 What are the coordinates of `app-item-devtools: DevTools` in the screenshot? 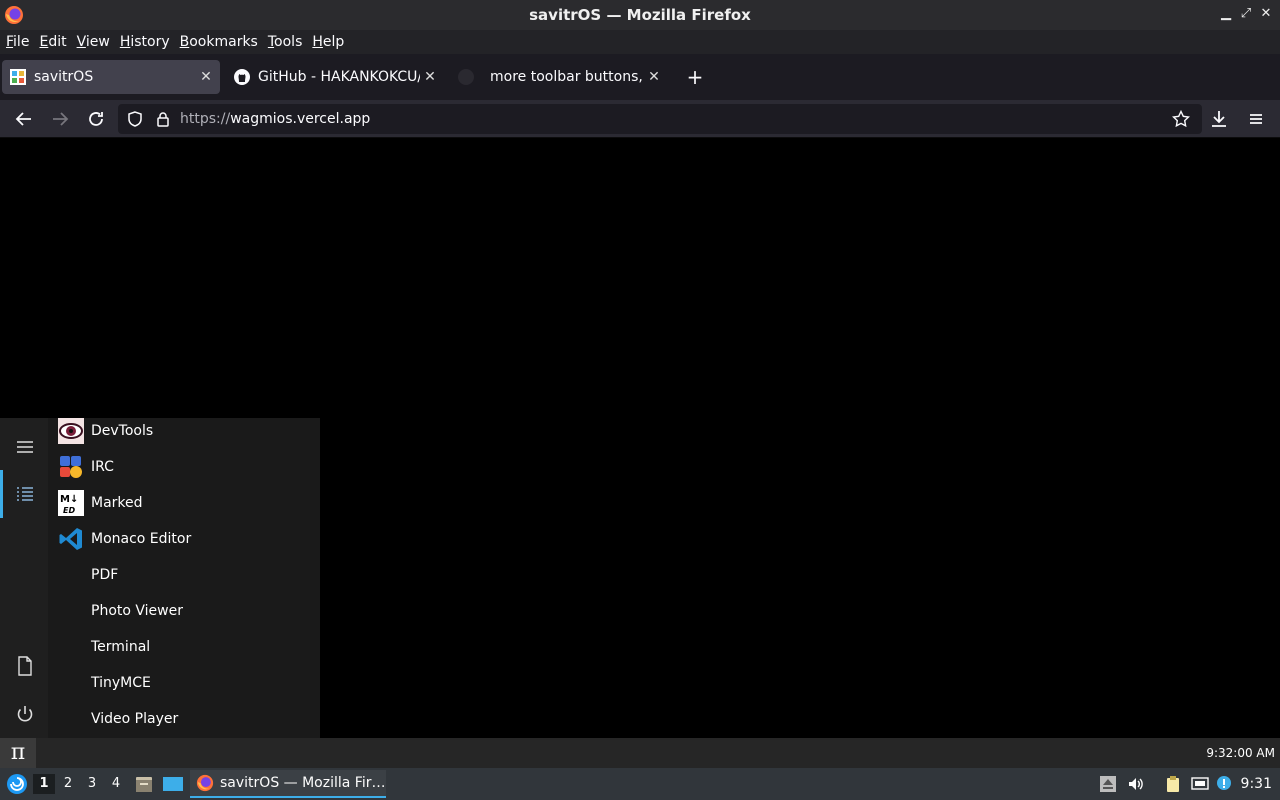 It's located at (184, 431).